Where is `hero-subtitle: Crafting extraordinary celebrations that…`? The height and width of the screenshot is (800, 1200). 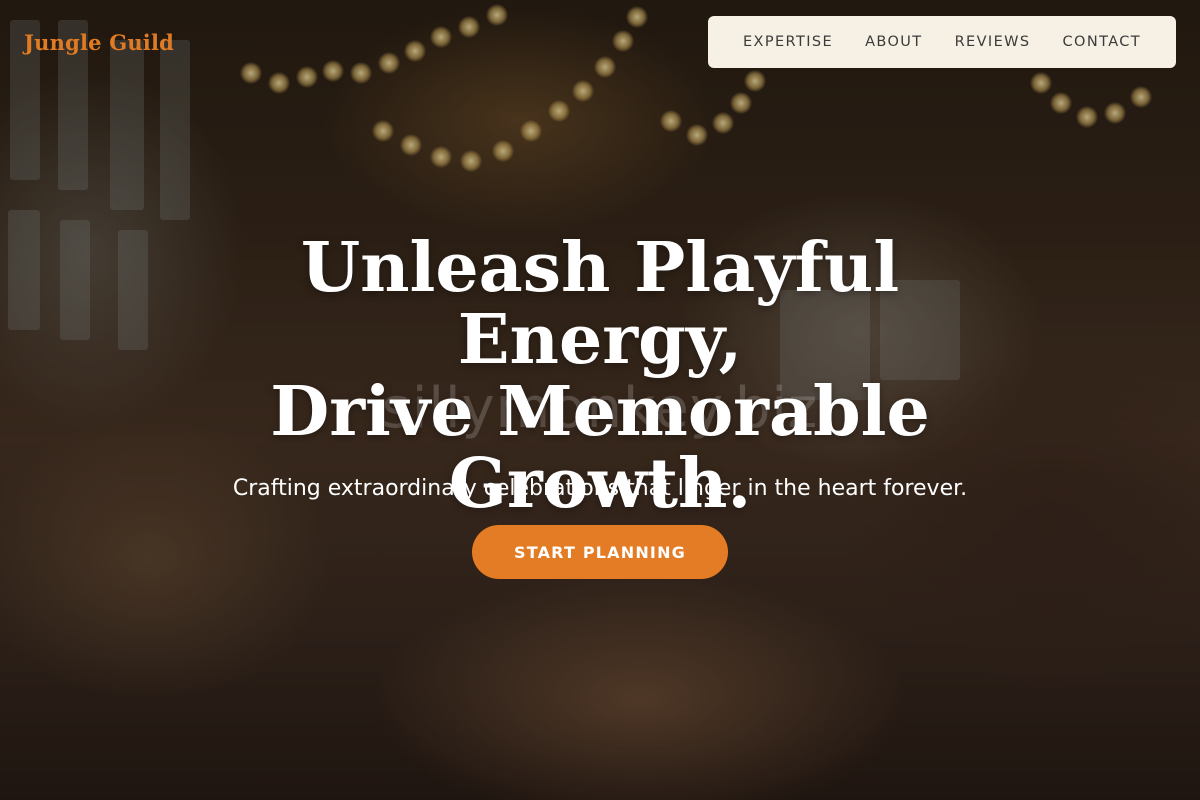 hero-subtitle: Crafting extraordinary celebrations that… is located at coordinates (600, 488).